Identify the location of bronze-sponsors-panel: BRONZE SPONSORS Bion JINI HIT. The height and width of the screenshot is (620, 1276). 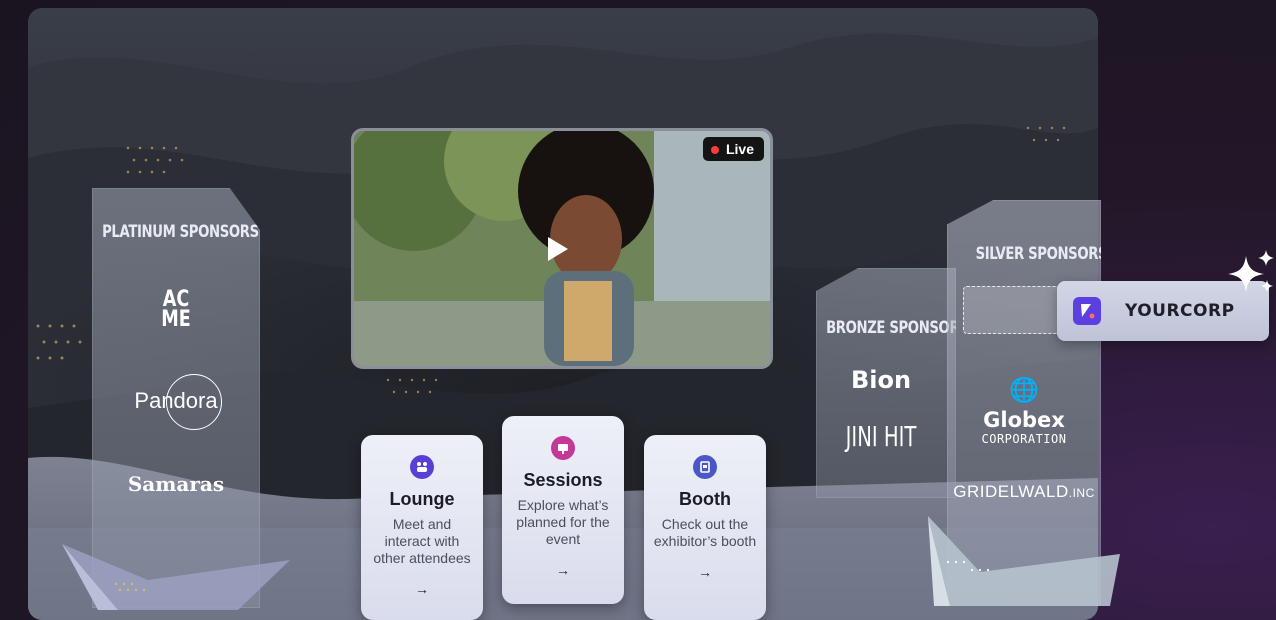
(886, 383).